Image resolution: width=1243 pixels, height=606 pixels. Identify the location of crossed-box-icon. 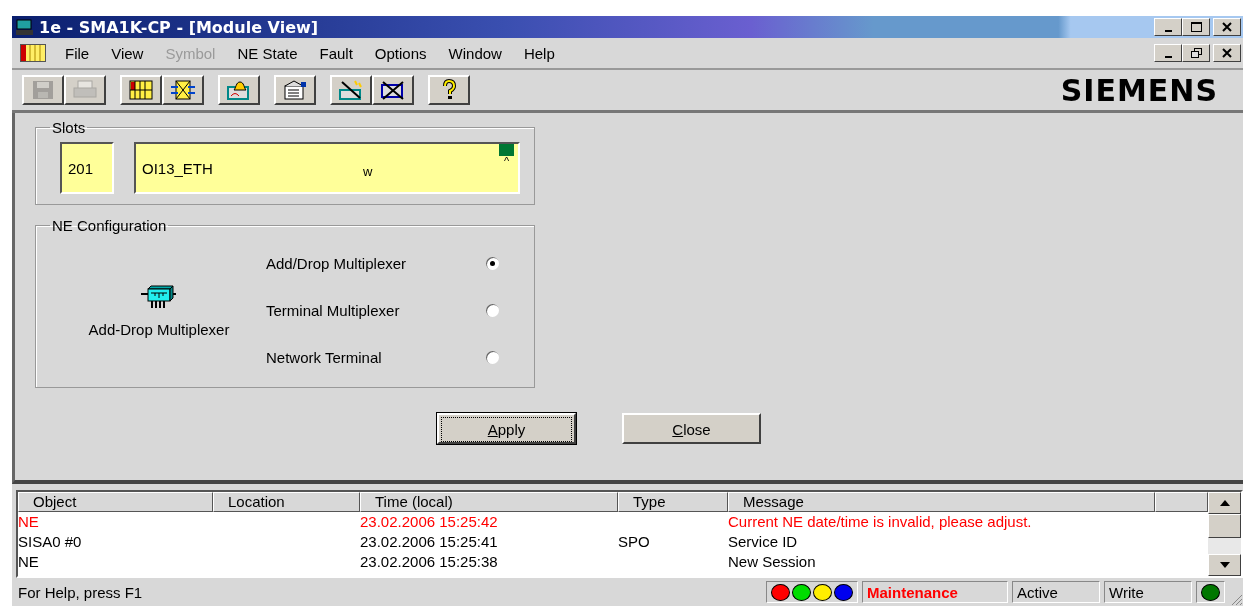
(183, 90).